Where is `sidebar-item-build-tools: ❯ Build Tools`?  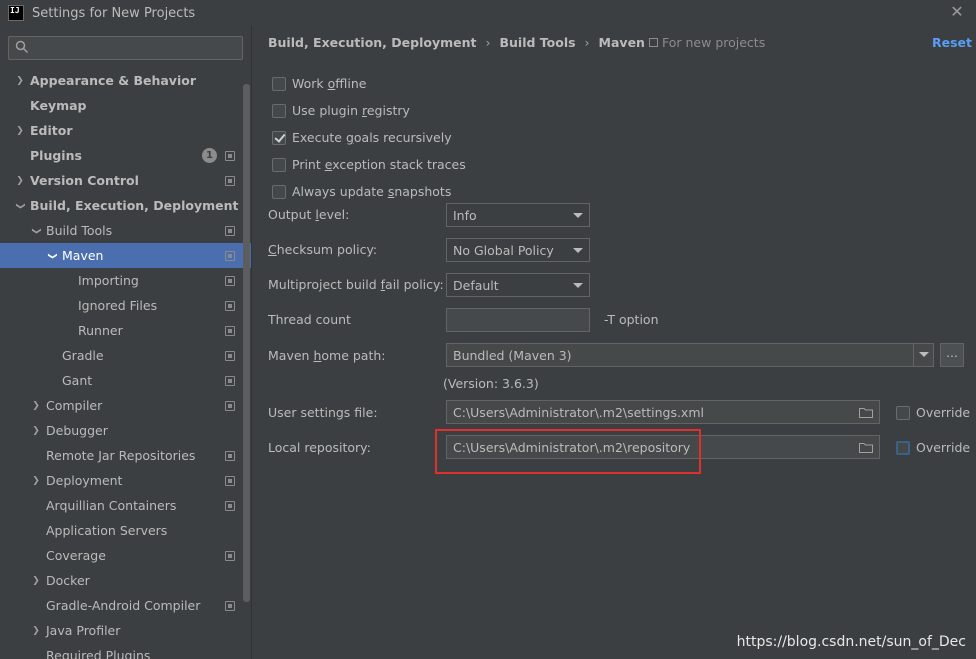 sidebar-item-build-tools: ❯ Build Tools is located at coordinates (125, 230).